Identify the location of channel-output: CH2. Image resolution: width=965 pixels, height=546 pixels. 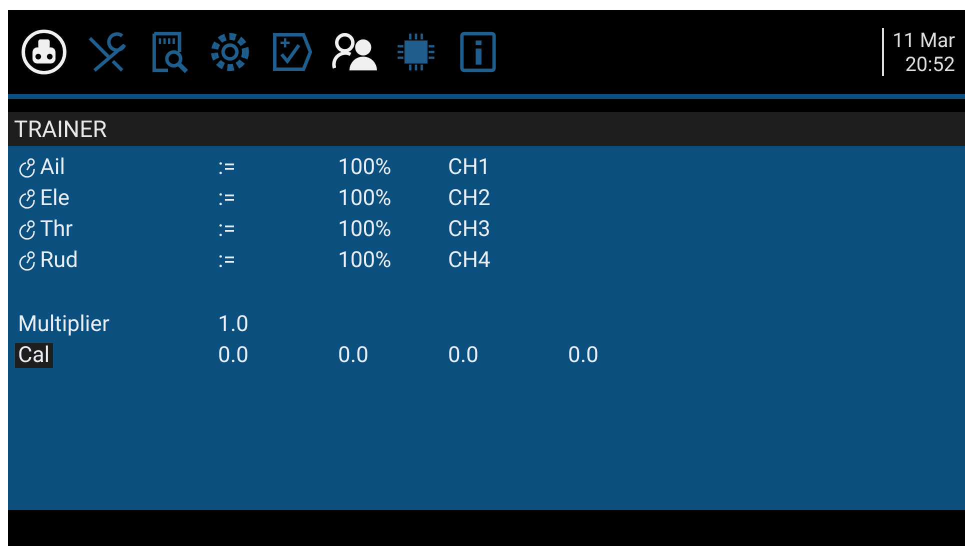
(469, 198).